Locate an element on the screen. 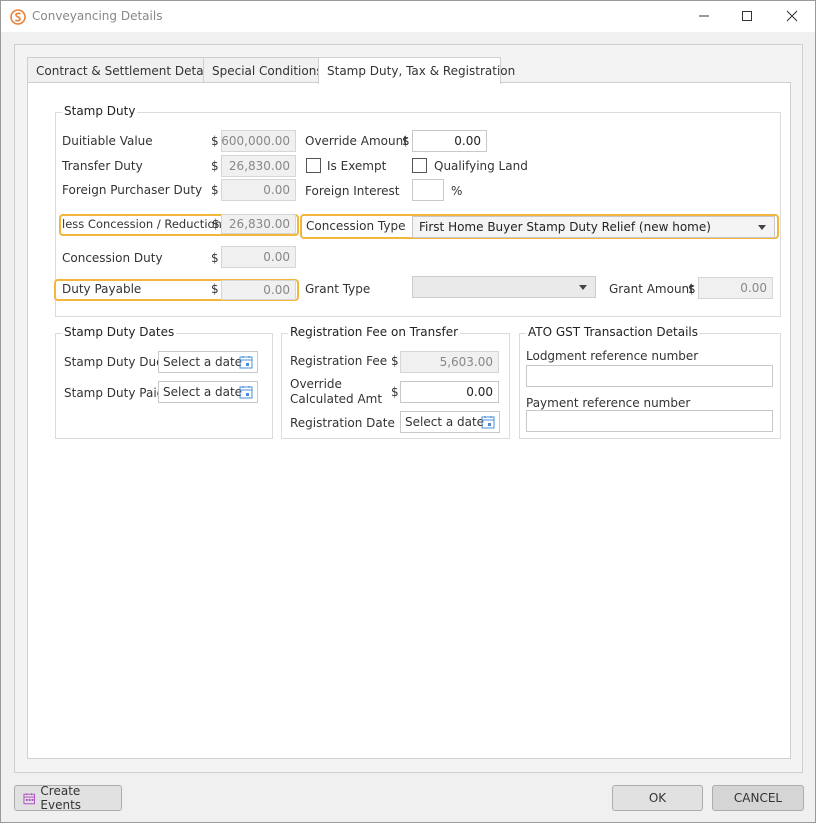 This screenshot has width=816, height=823. payment-reference-input is located at coordinates (649, 421).